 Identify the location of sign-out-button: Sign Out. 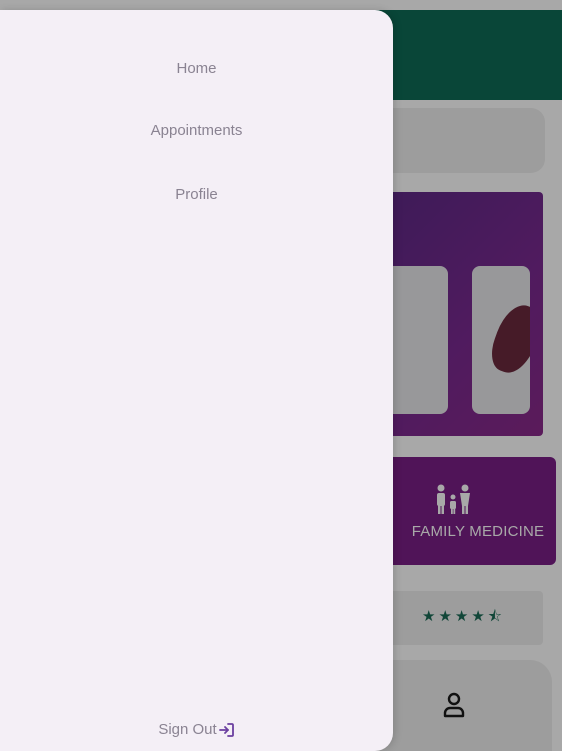
(196, 729).